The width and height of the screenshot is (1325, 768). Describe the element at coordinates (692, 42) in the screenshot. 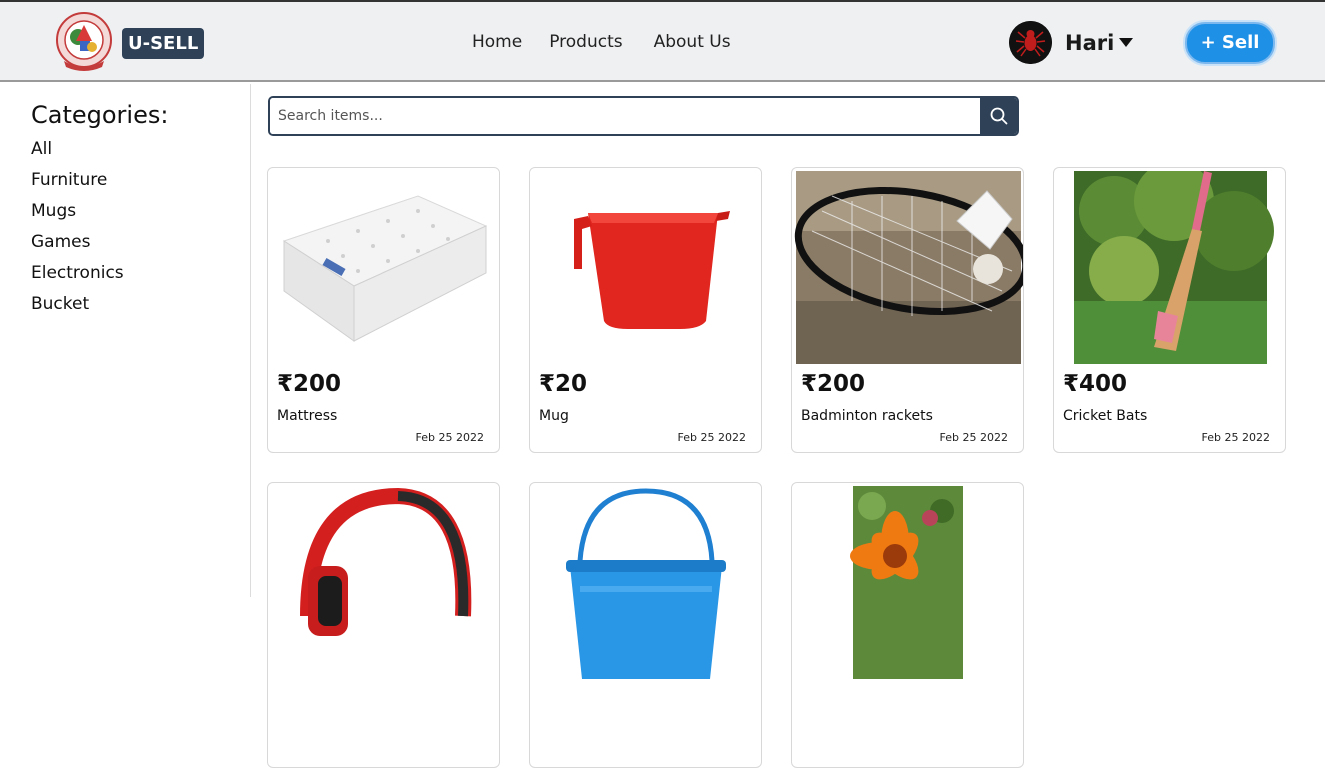

I see `nav-about-us: About Us` at that location.